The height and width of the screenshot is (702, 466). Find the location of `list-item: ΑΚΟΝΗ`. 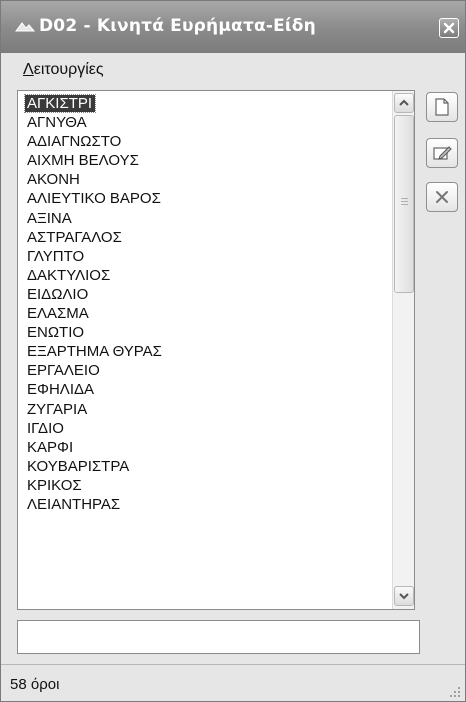

list-item: ΑΚΟΝΗ is located at coordinates (205, 179).